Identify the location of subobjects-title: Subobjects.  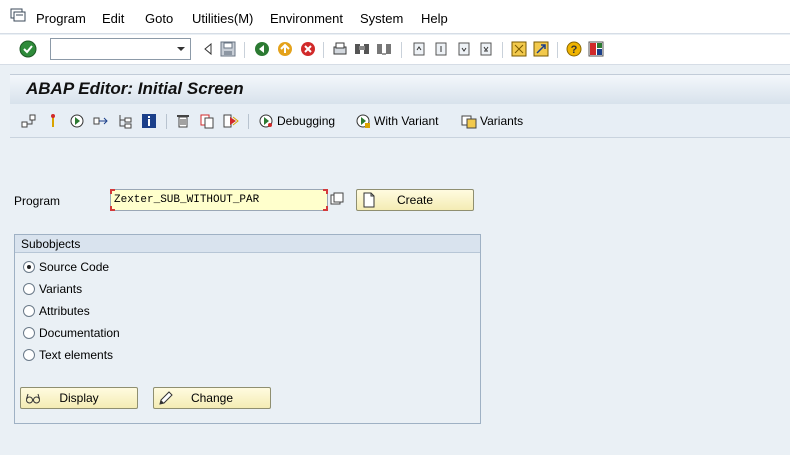
(247, 244).